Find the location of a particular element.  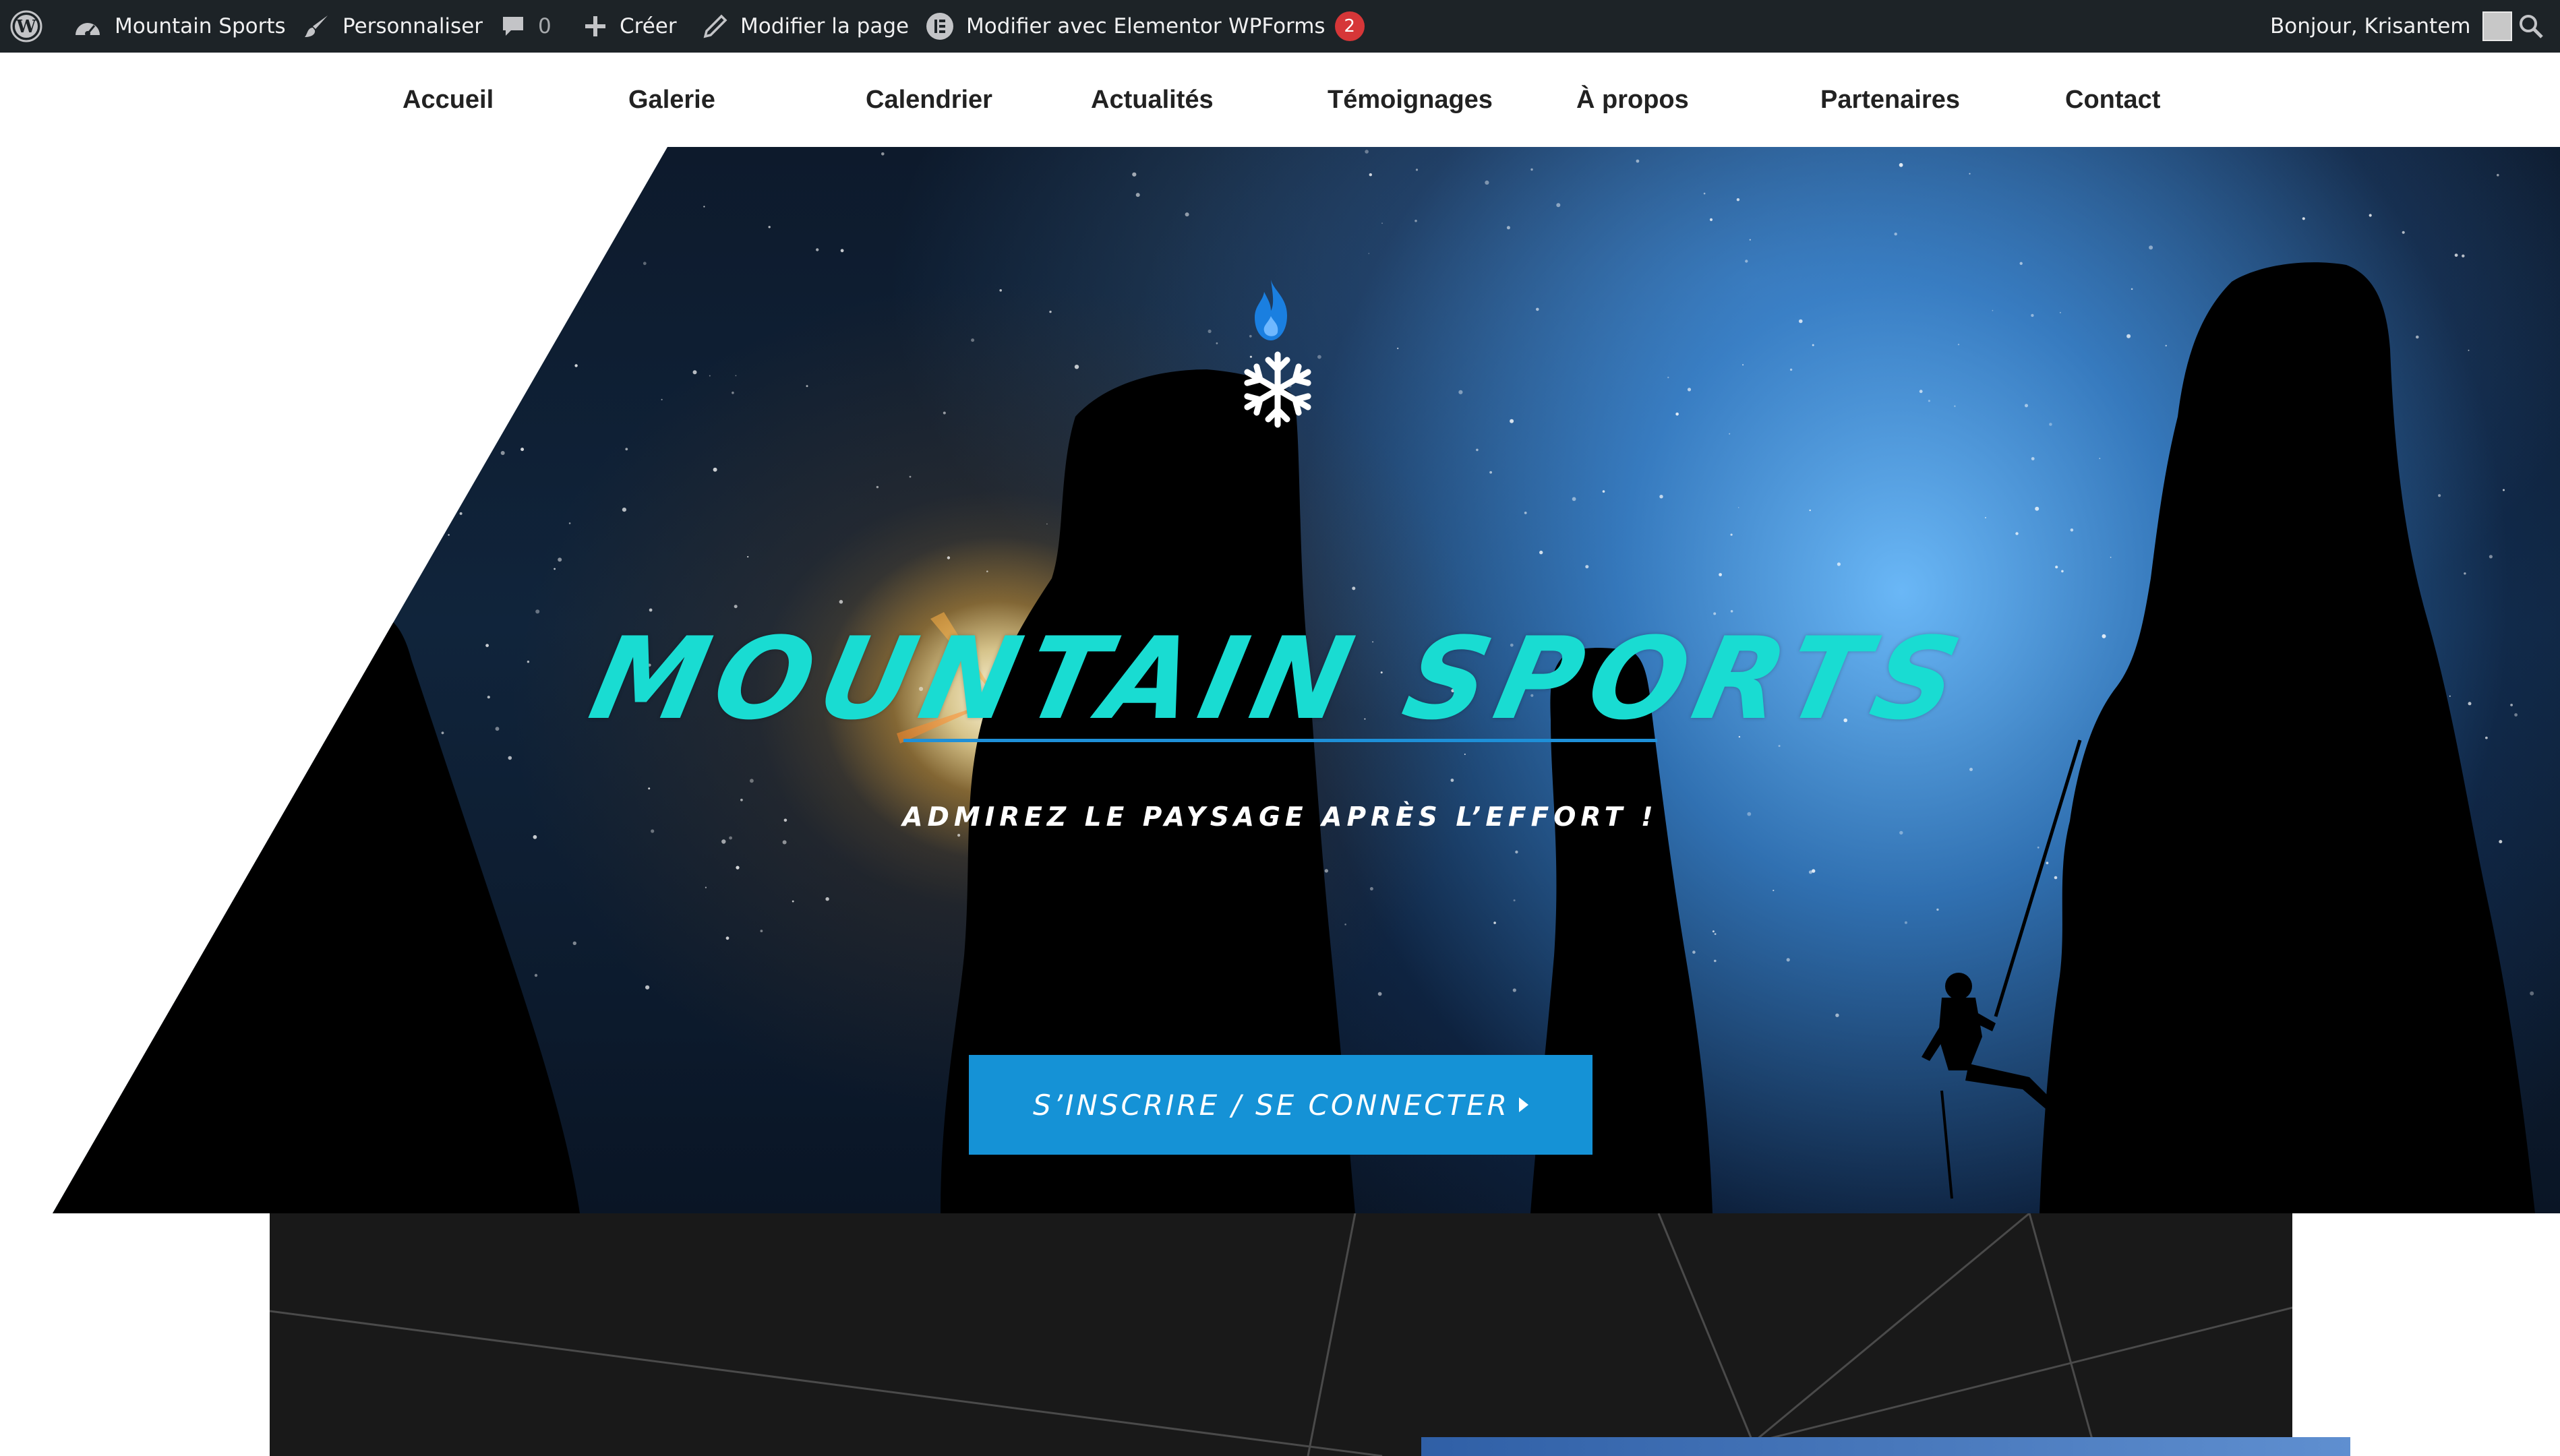

geometric-lines-background is located at coordinates (1281, 1334).